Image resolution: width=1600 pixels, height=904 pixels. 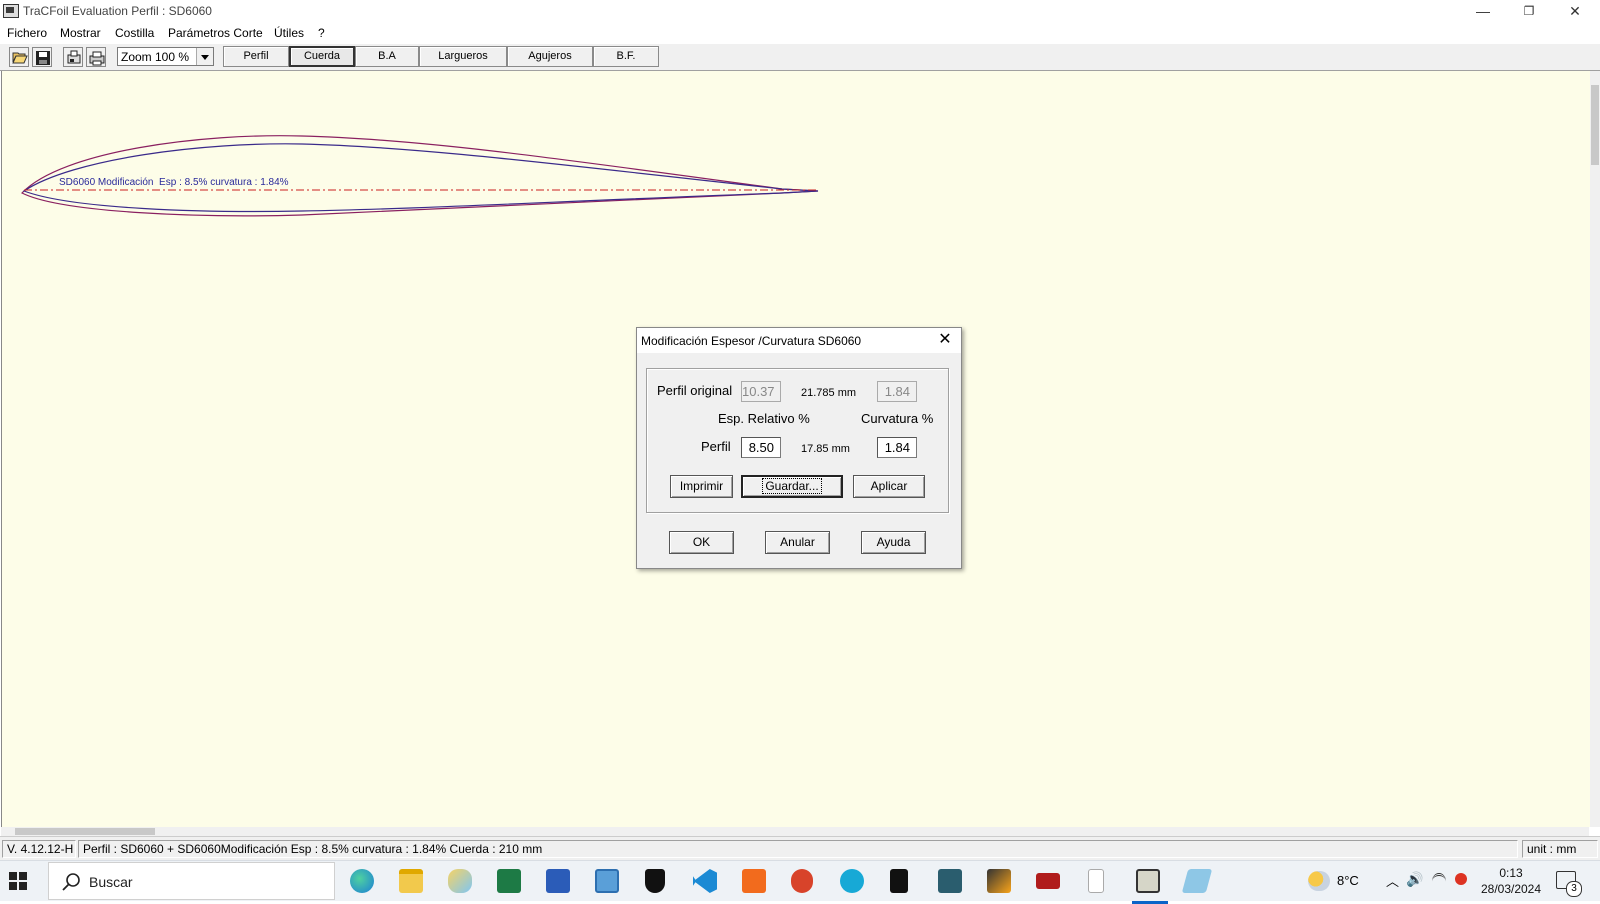 I want to click on vertical-scroll-thumb, so click(x=1595, y=125).